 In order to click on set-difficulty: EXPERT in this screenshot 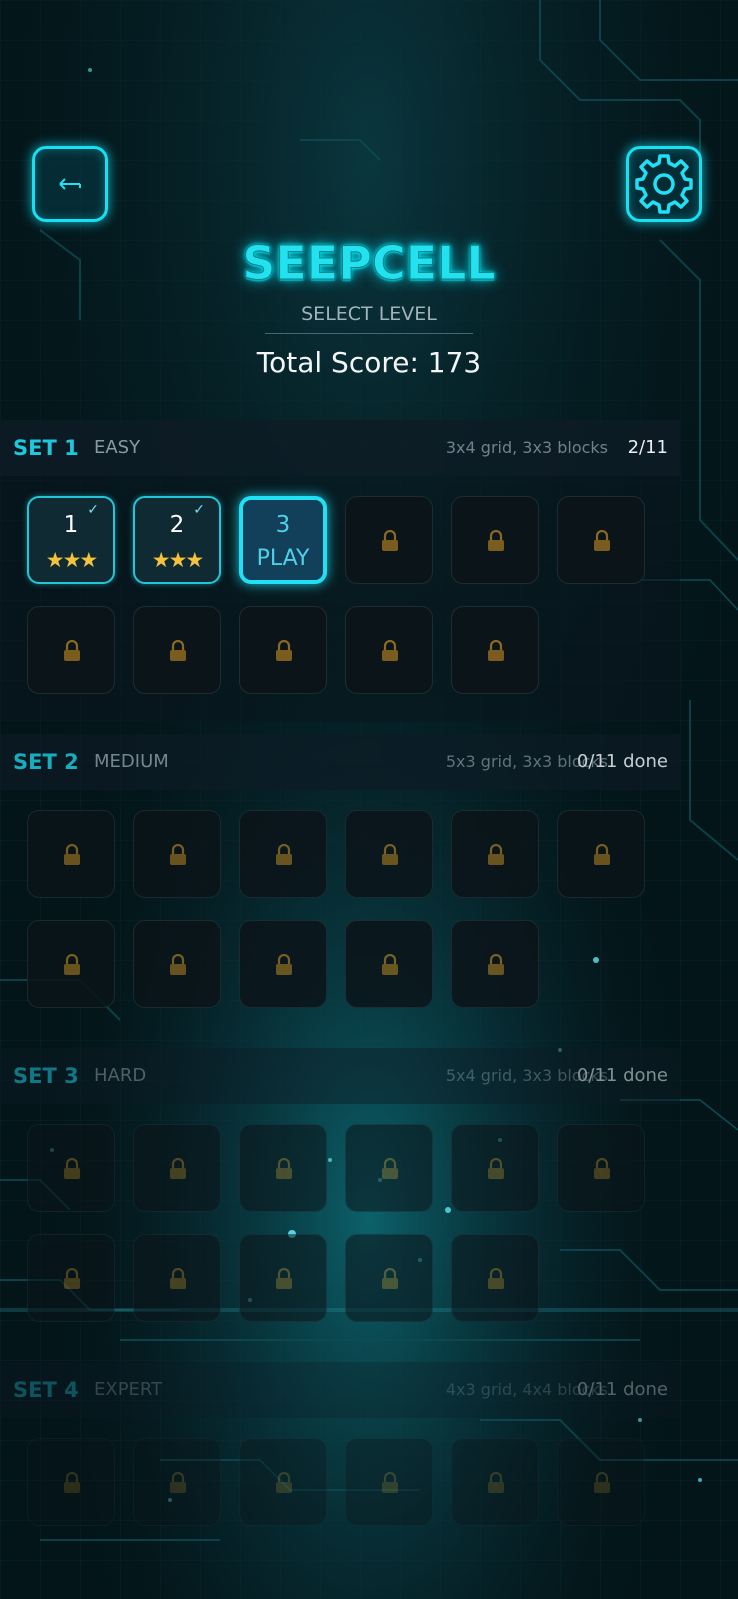, I will do `click(128, 1389)`.